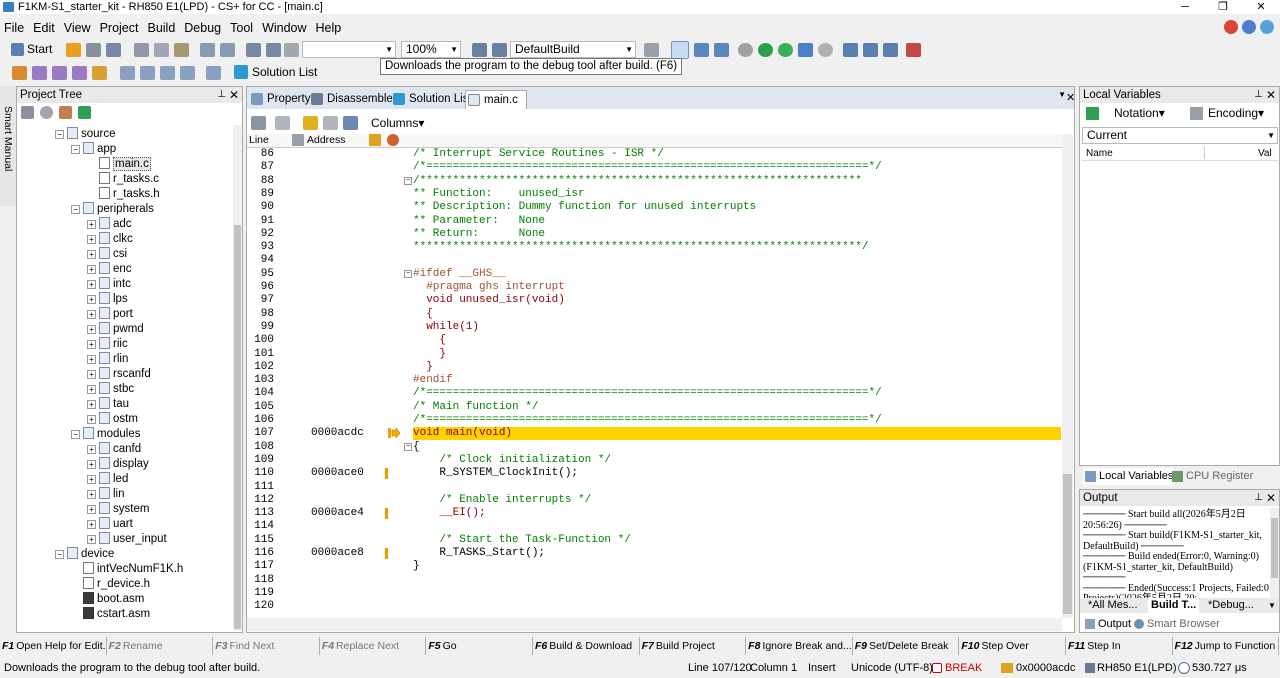 The height and width of the screenshot is (678, 1280). Describe the element at coordinates (112, 209) in the screenshot. I see `tree-item: − peripherals` at that location.